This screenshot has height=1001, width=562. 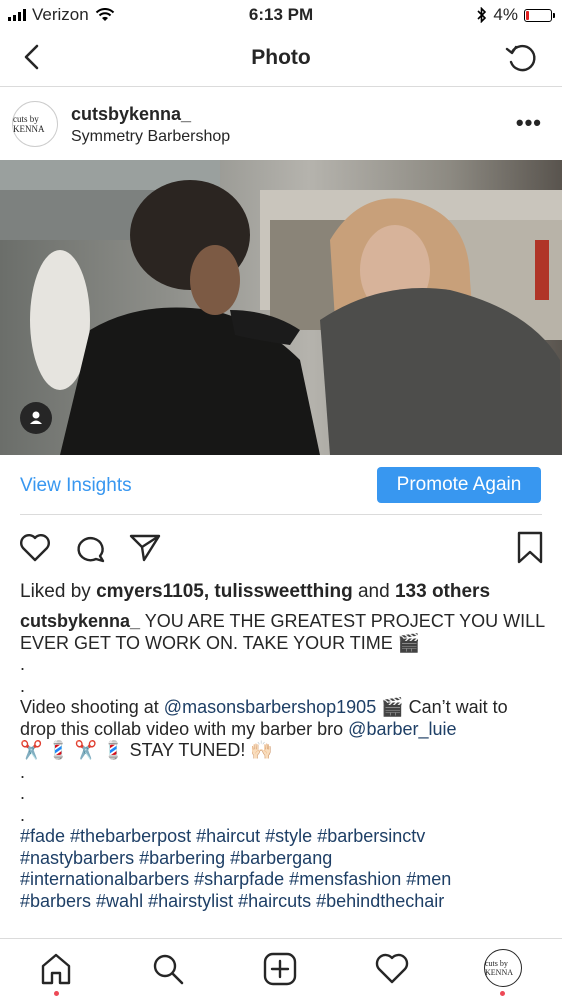 I want to click on person-icon, so click(x=36, y=417).